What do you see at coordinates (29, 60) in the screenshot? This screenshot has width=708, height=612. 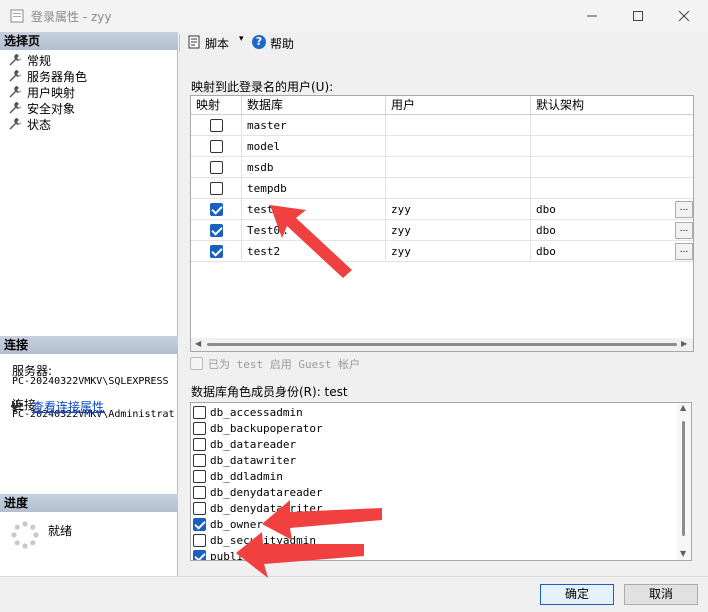 I see `page-item-general: 常规` at bounding box center [29, 60].